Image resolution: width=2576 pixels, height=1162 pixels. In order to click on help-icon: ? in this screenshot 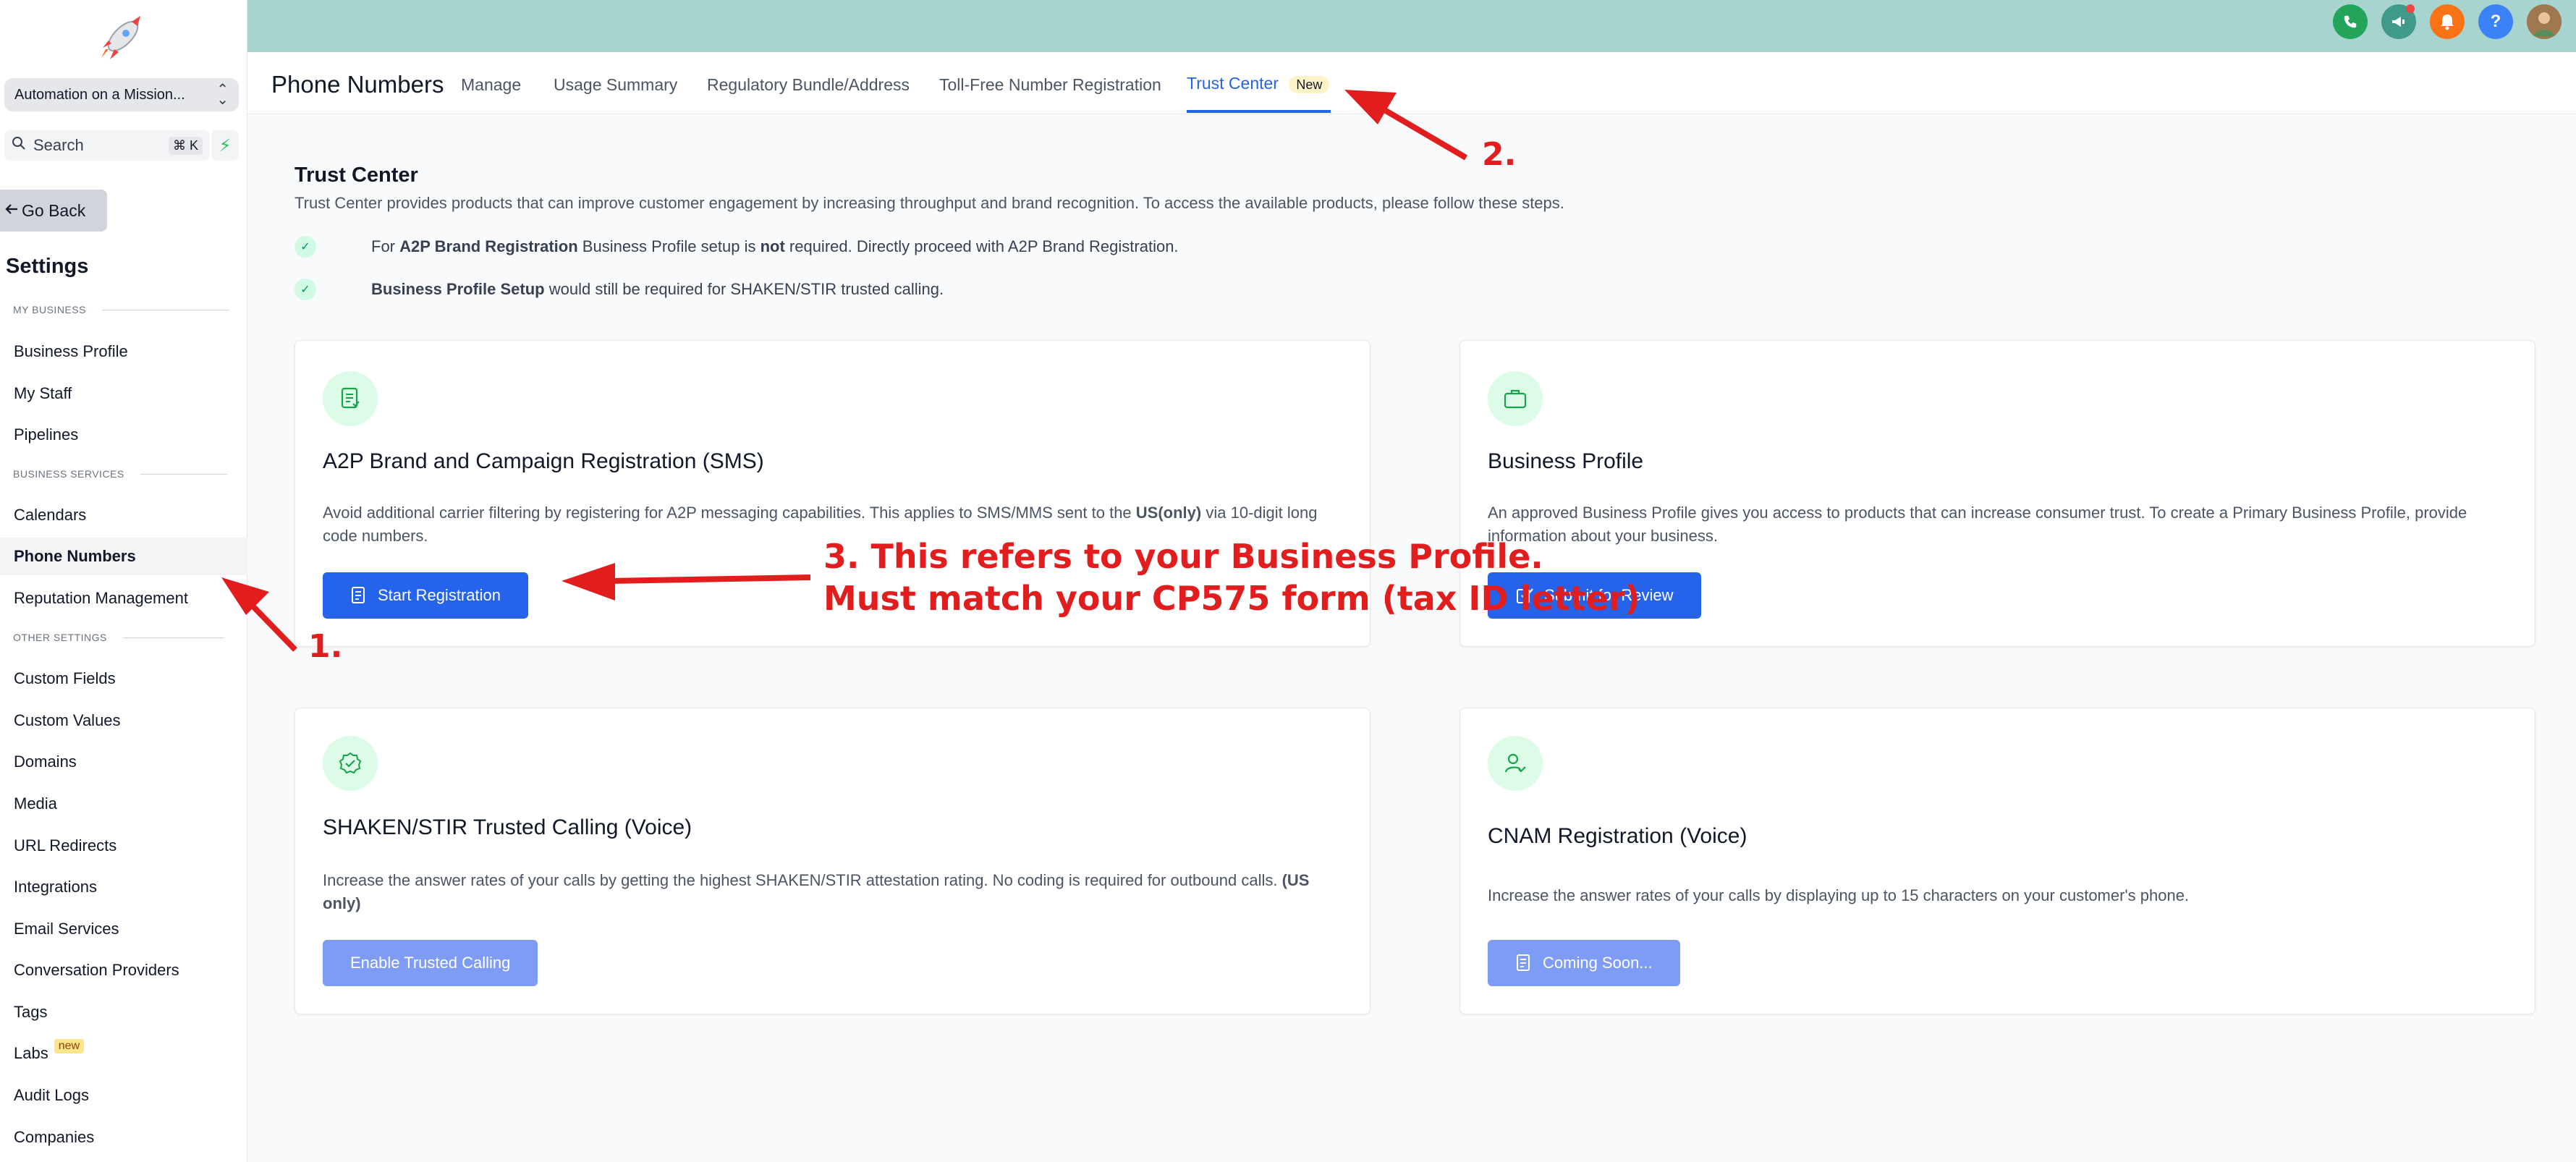, I will do `click(2495, 21)`.